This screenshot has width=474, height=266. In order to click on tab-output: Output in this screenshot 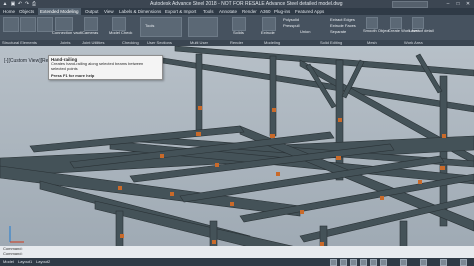, I will do `click(92, 11)`.